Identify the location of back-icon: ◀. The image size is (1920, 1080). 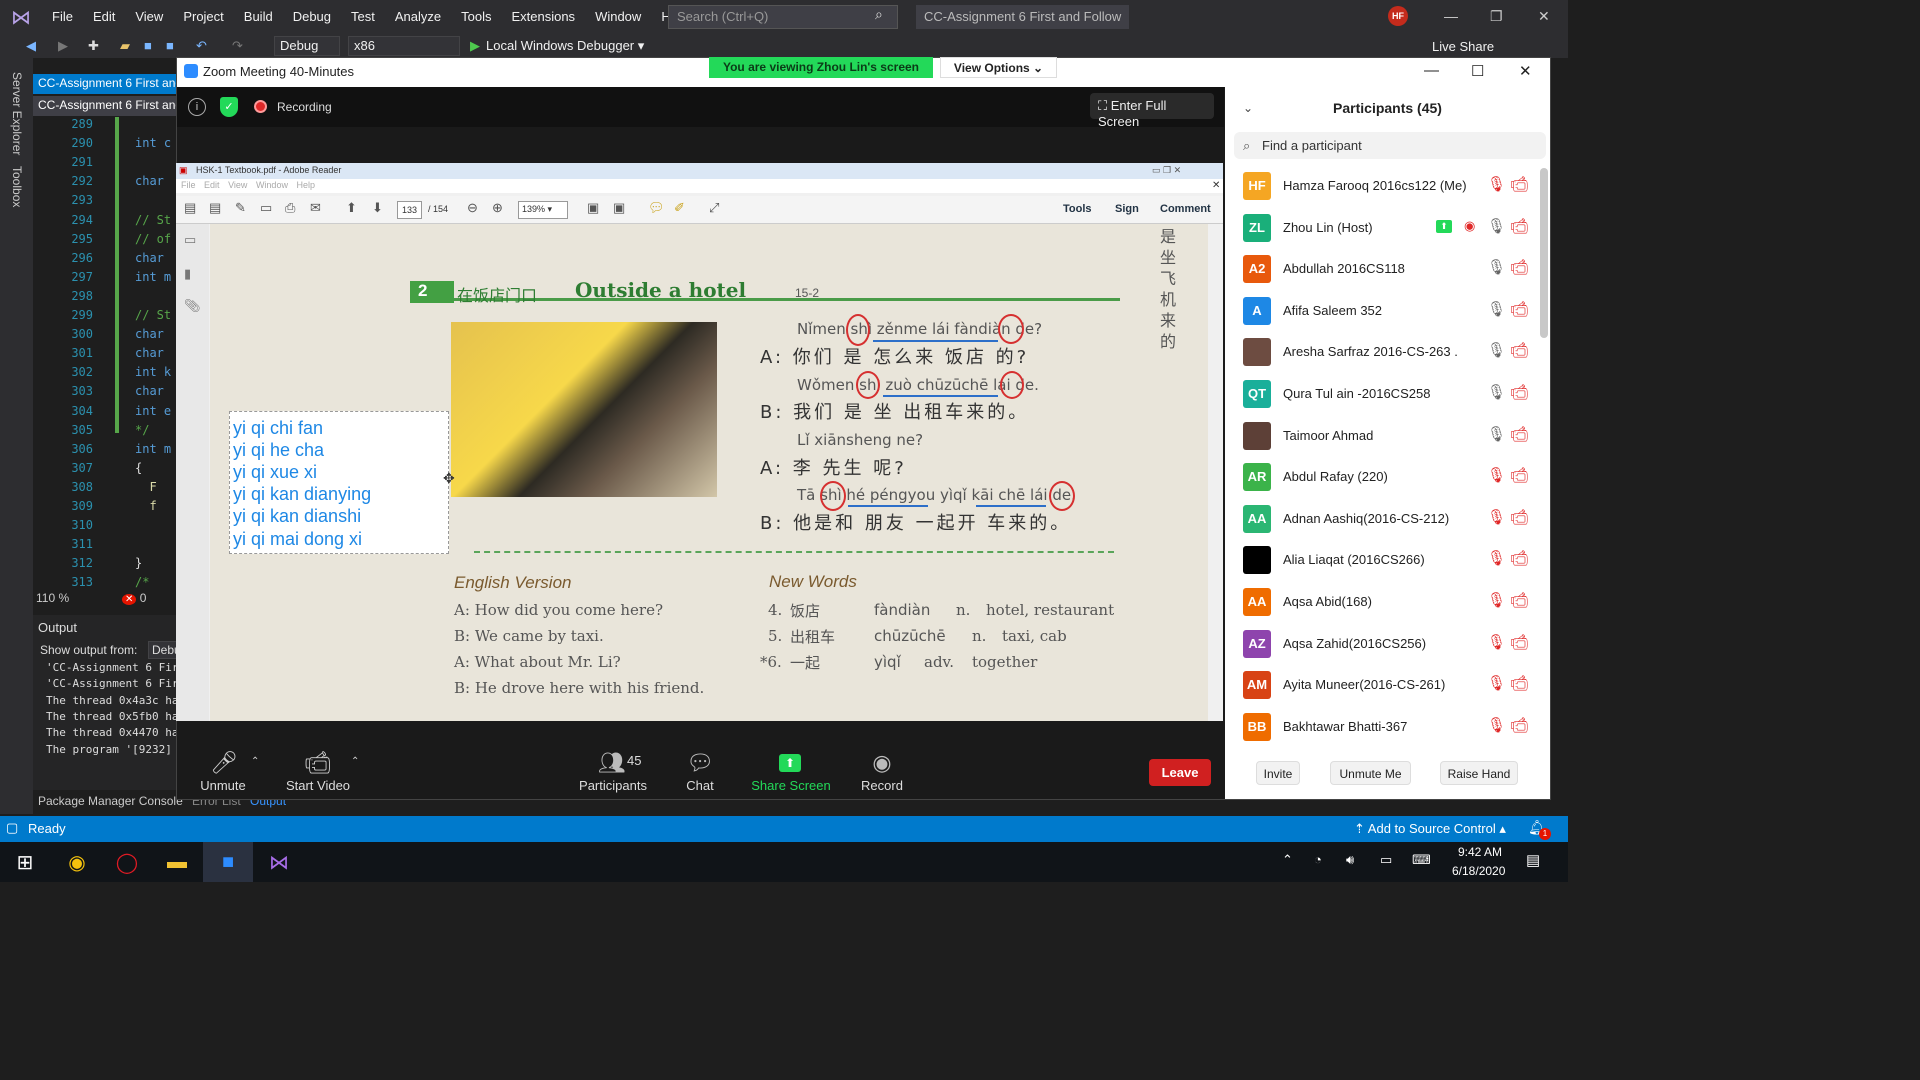
(31, 46).